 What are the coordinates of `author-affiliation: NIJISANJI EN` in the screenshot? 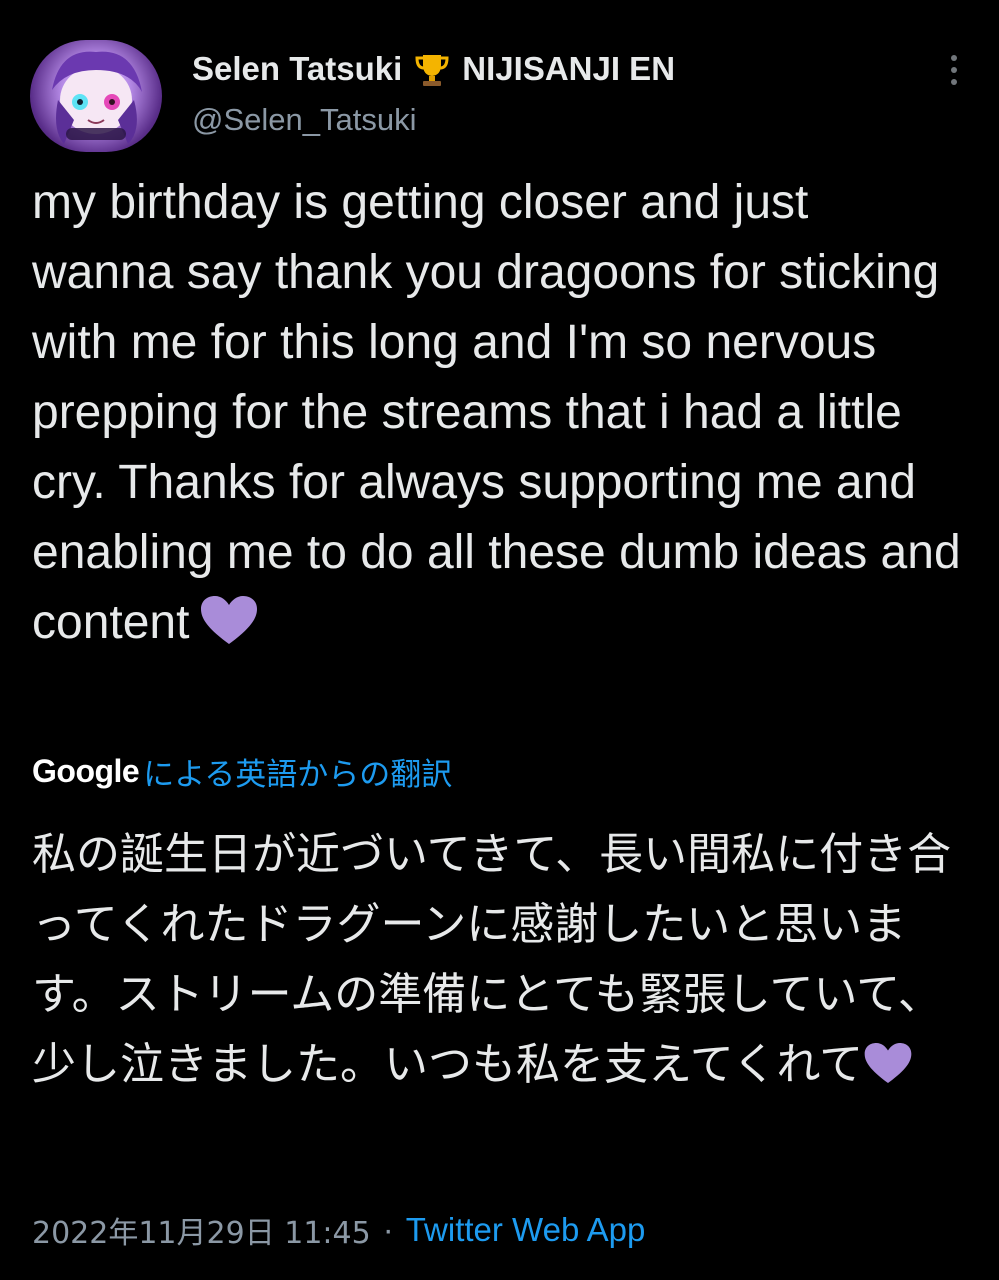 It's located at (569, 68).